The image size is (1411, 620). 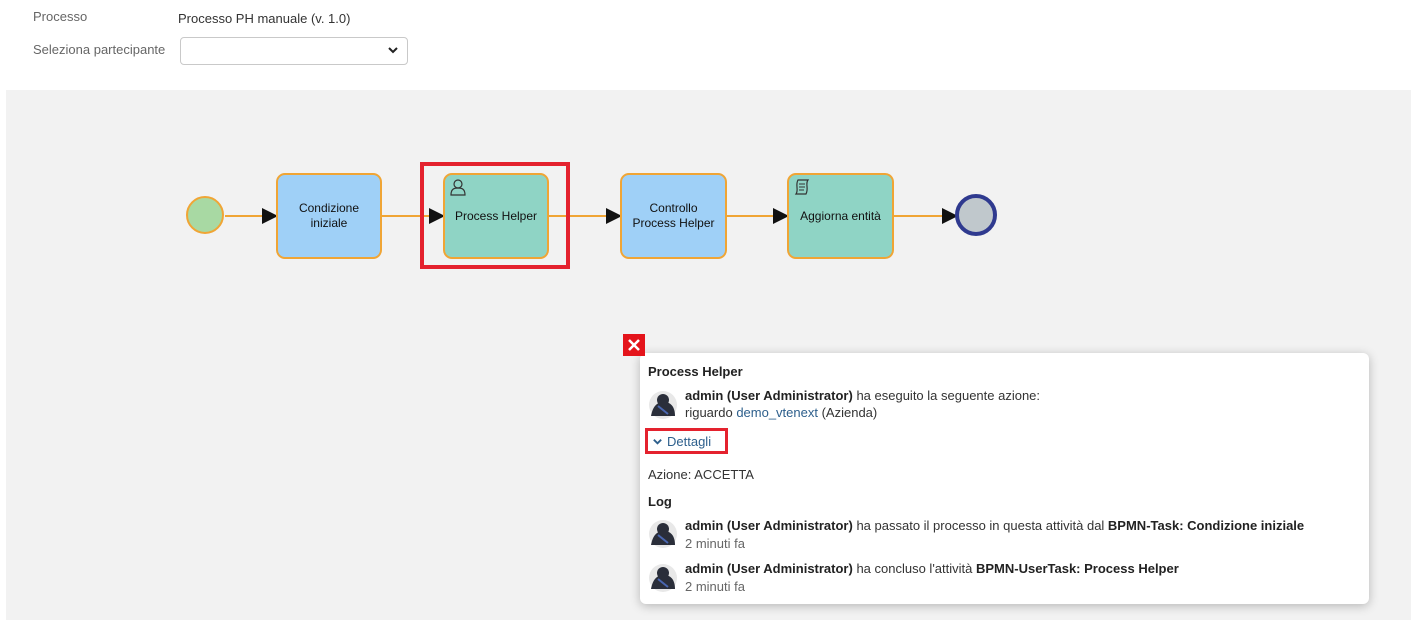 I want to click on popup-title: Process Helper, so click(x=695, y=371).